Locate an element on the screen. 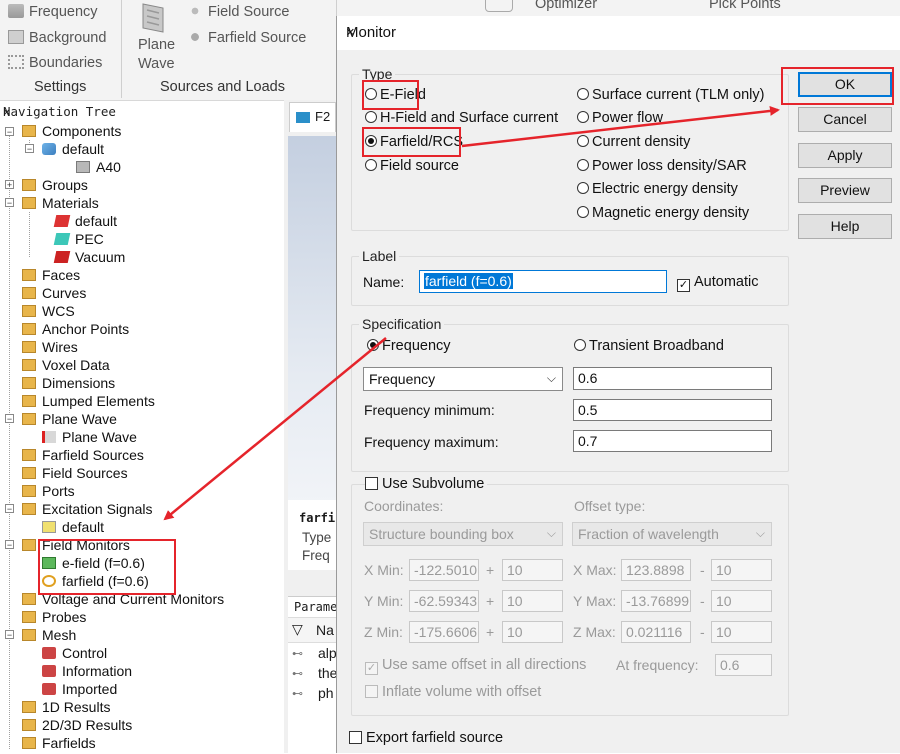 The width and height of the screenshot is (900, 754). tree-item-component-default: default is located at coordinates (73, 149).